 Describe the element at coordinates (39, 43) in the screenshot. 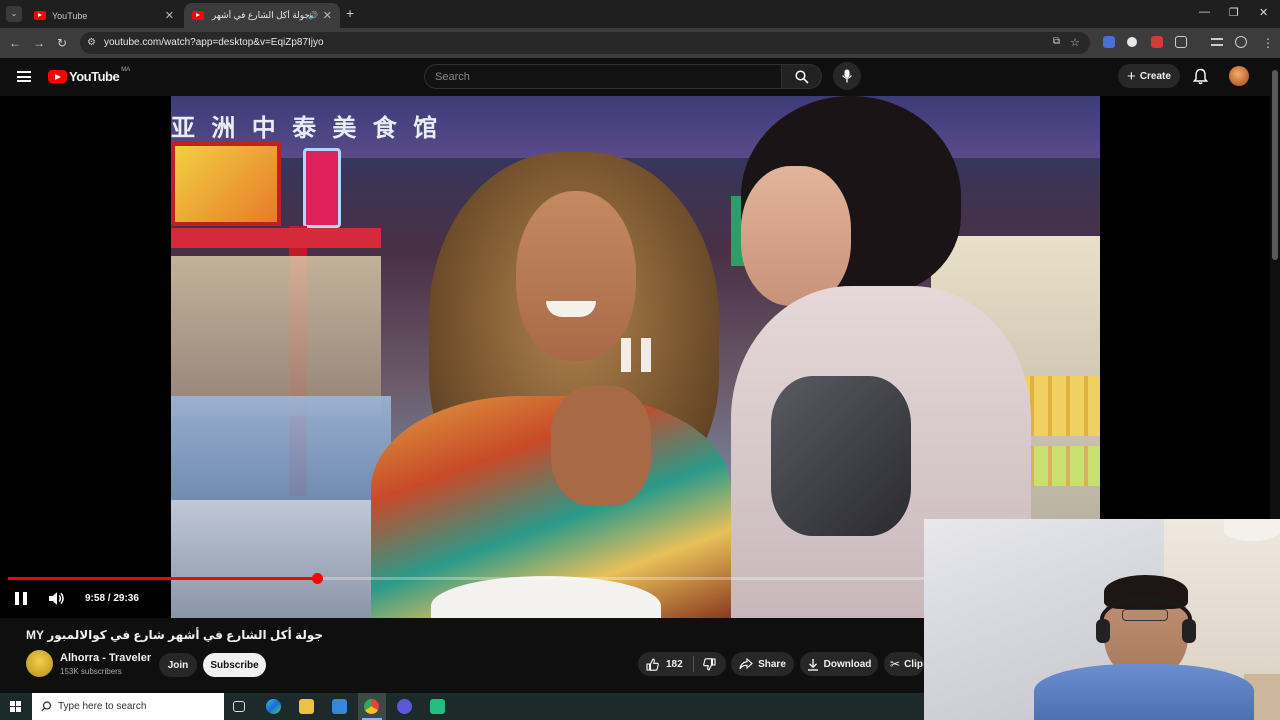

I see `forward-icon: →` at that location.